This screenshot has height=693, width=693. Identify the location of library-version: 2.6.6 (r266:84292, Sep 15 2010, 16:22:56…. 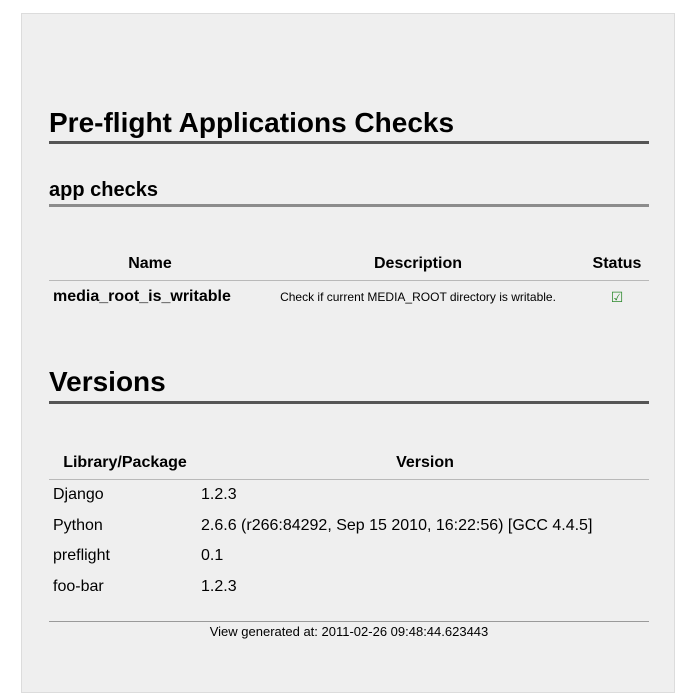
(397, 525).